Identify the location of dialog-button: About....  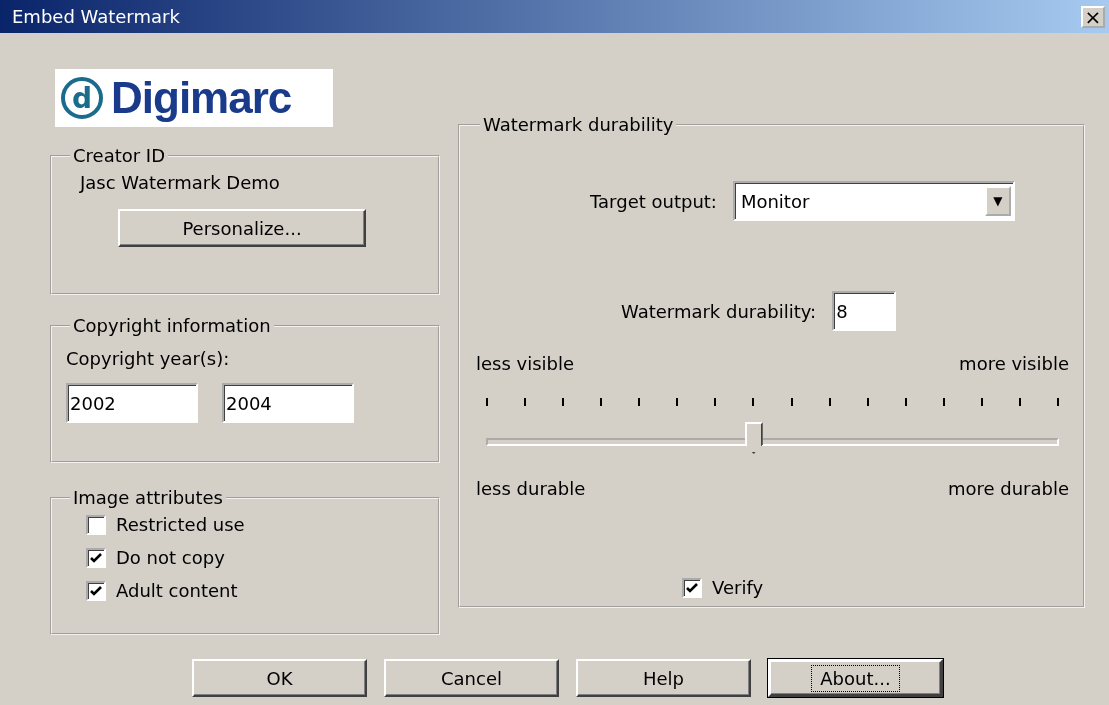
(855, 678).